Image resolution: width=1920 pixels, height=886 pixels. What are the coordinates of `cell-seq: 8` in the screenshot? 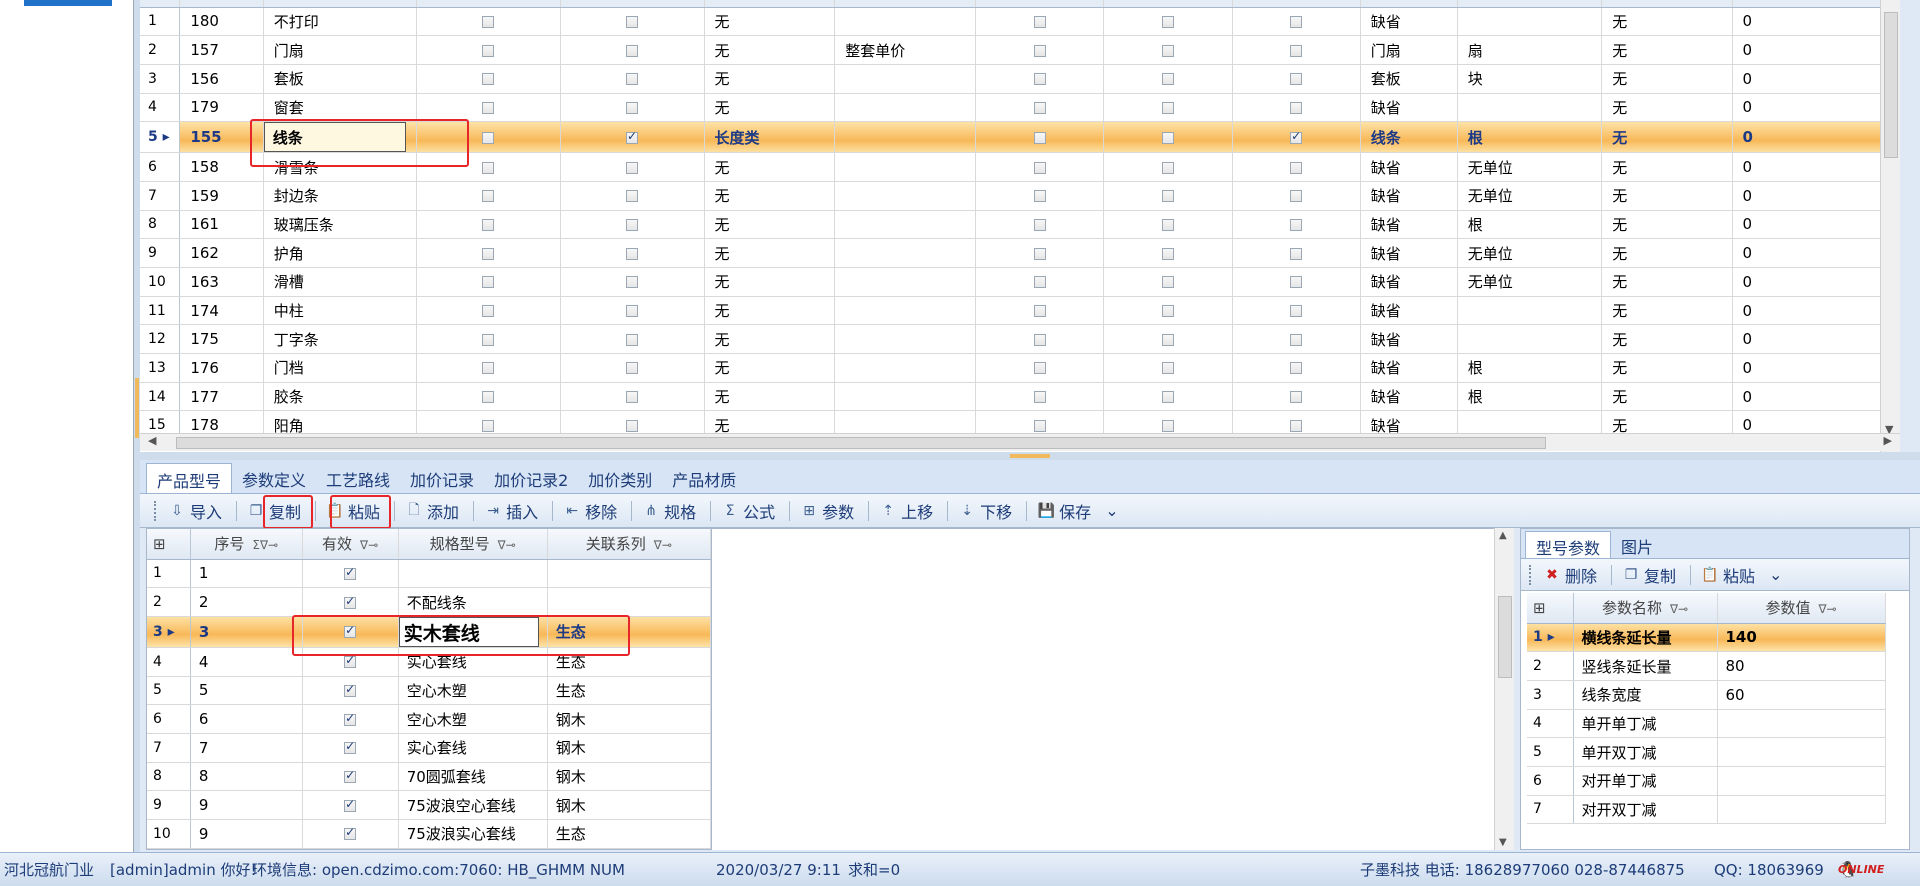 It's located at (246, 777).